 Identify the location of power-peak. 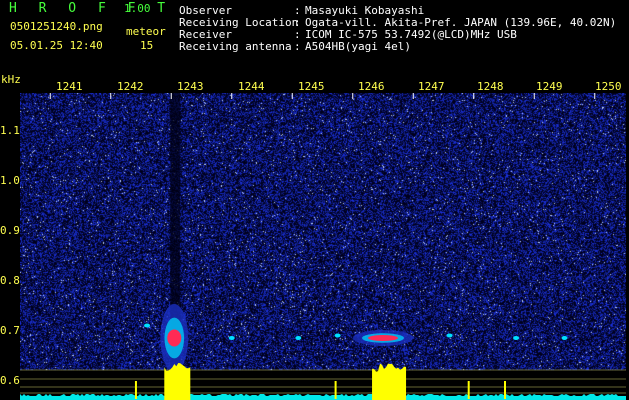
(389, 381).